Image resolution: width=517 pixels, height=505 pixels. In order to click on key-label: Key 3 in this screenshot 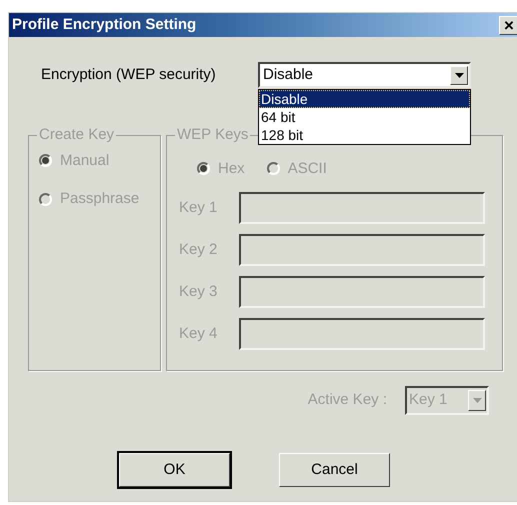, I will do `click(198, 292)`.